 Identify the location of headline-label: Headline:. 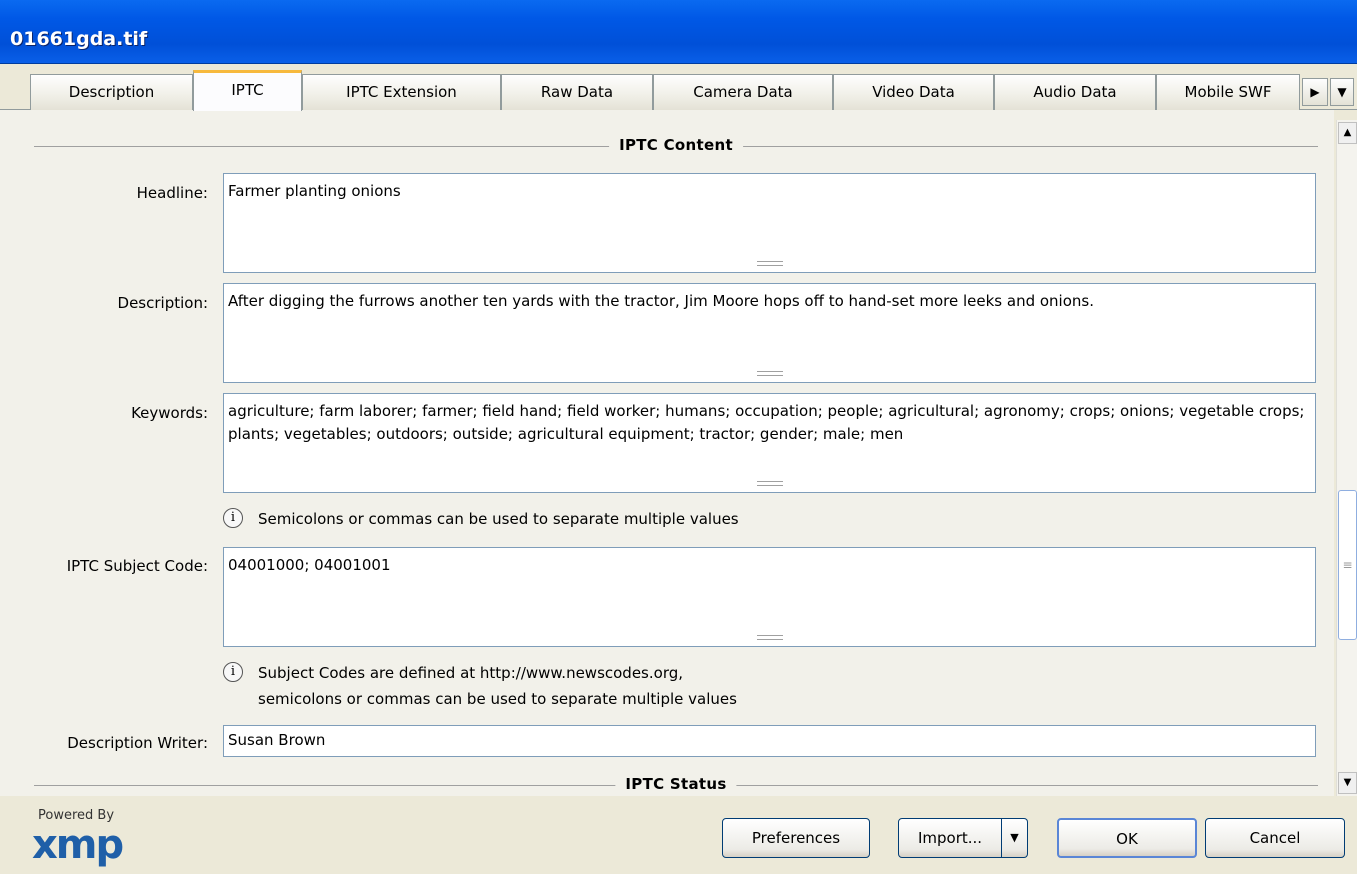
(172, 193).